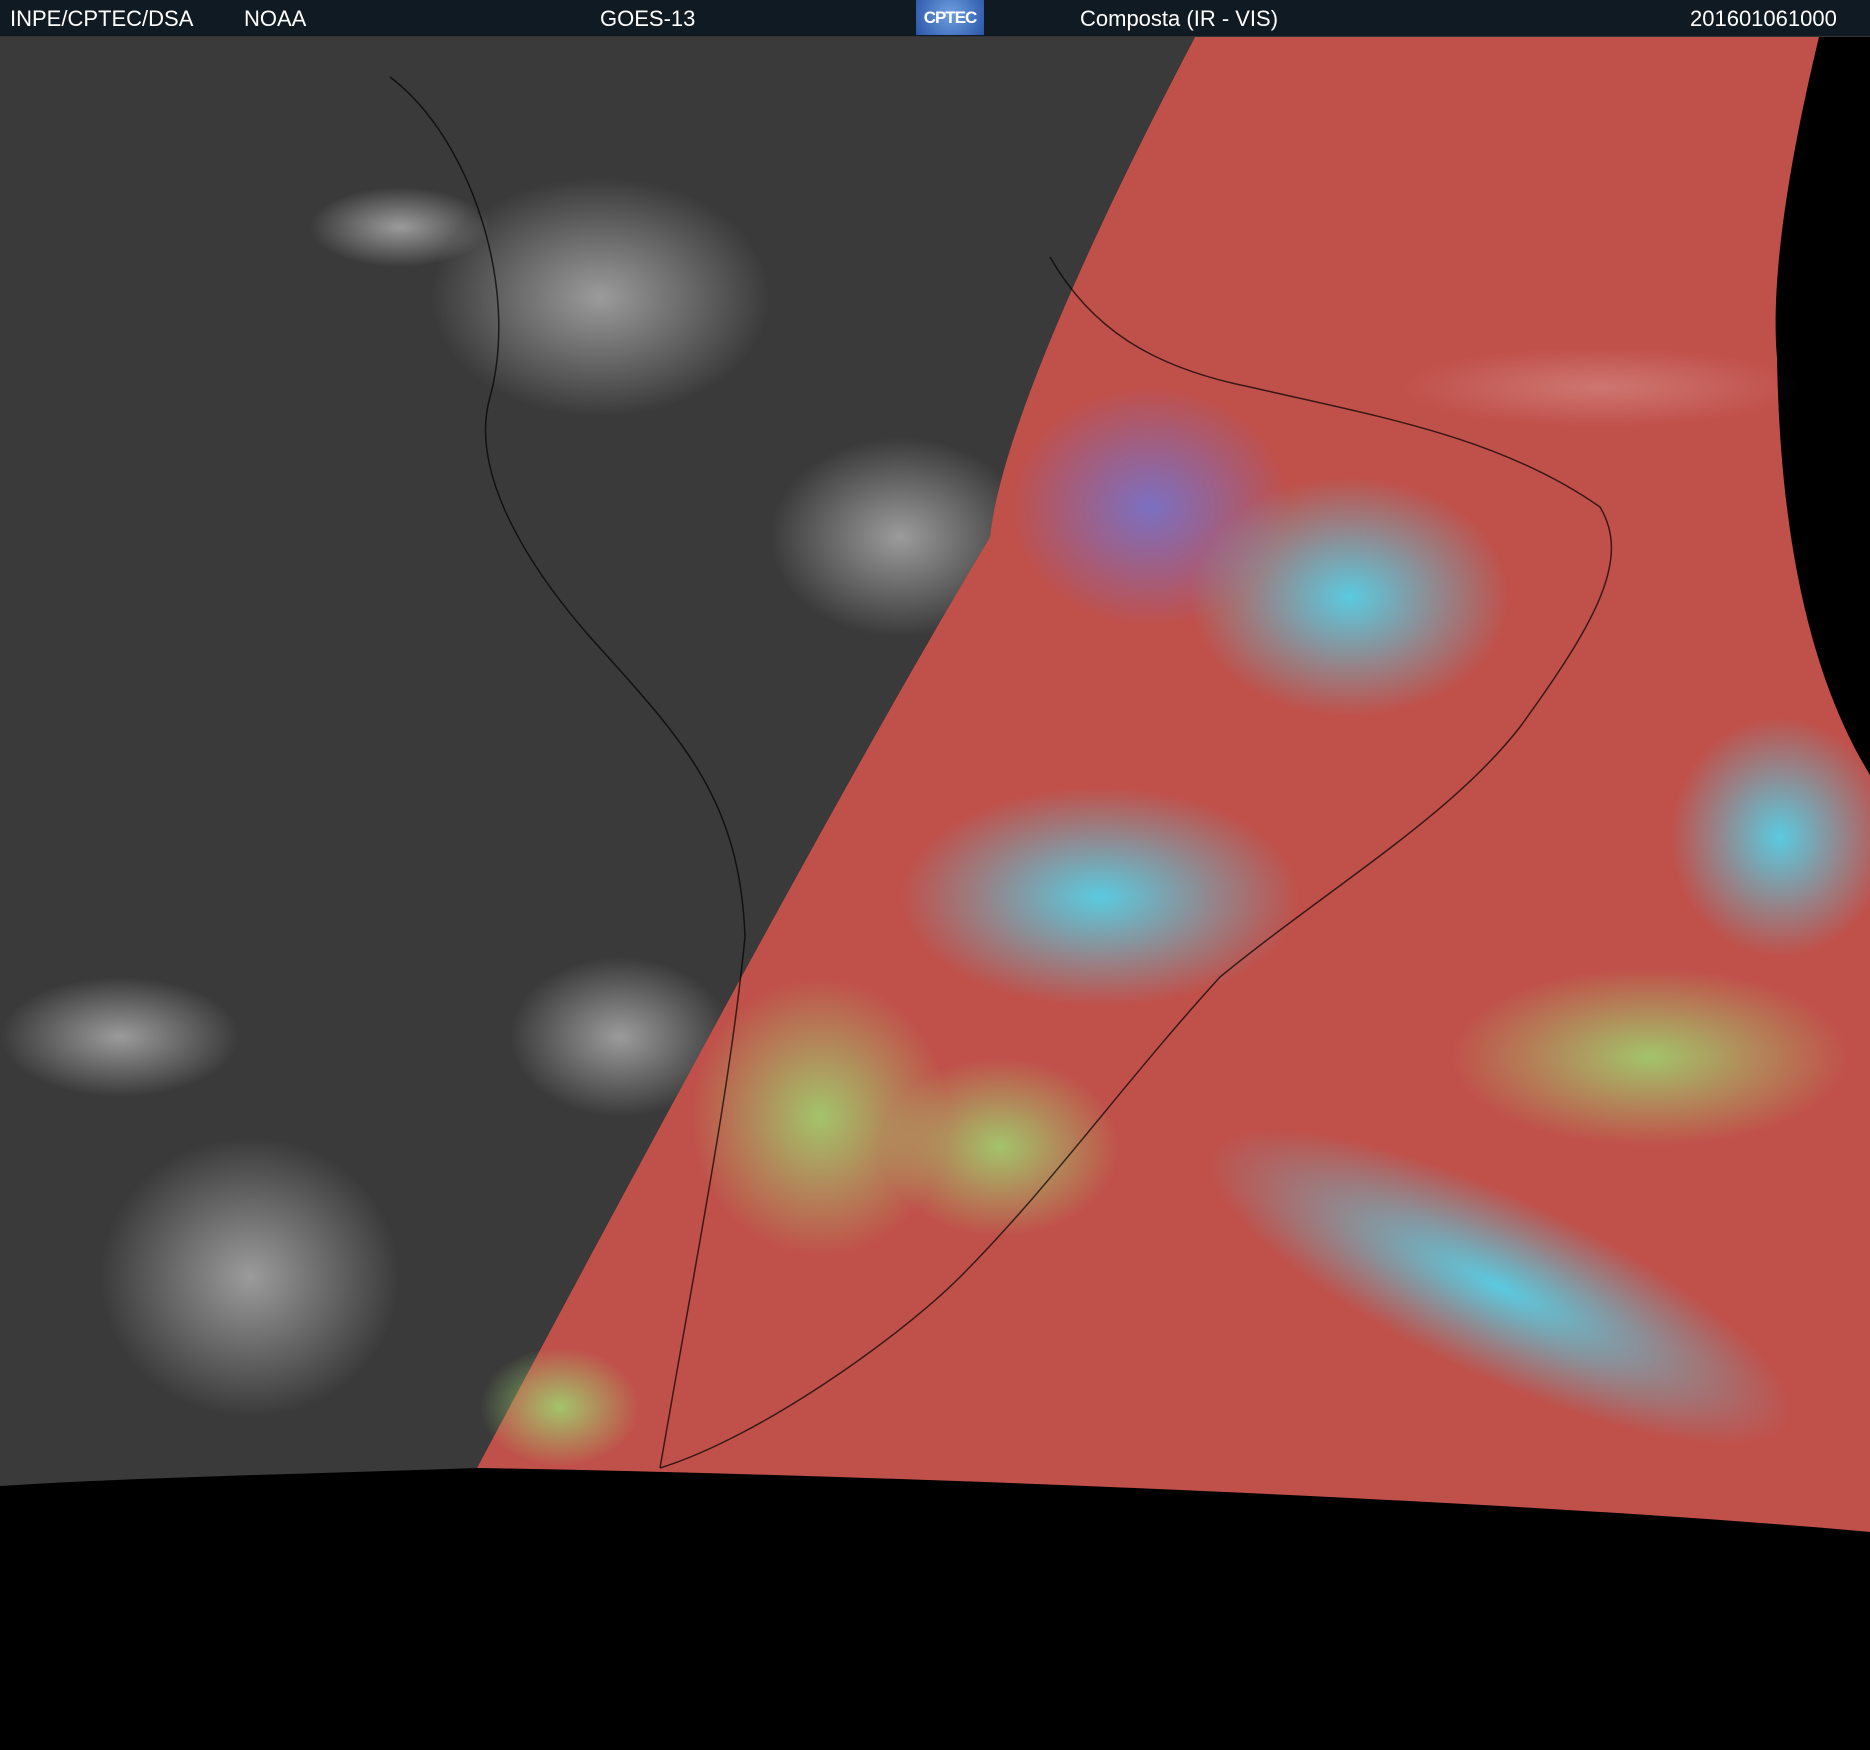  I want to click on product-label: Composta (IR - VIS), so click(1179, 18).